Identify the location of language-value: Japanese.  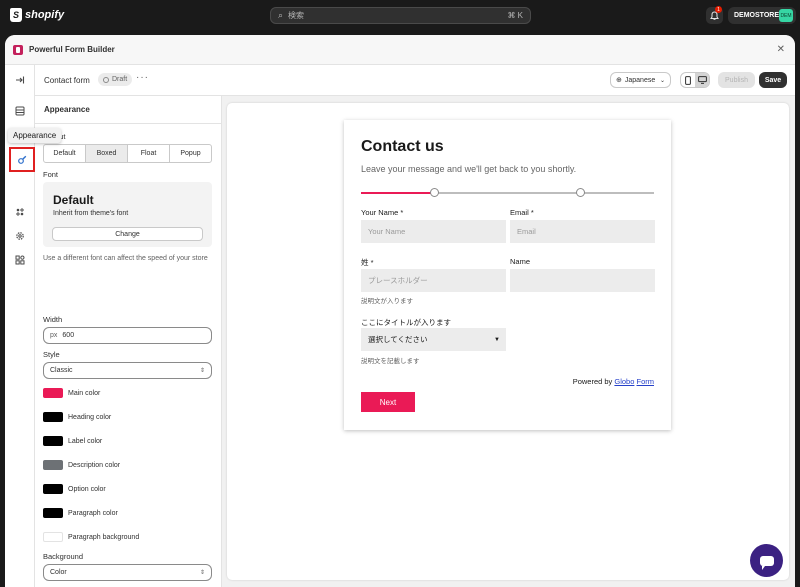
(640, 80).